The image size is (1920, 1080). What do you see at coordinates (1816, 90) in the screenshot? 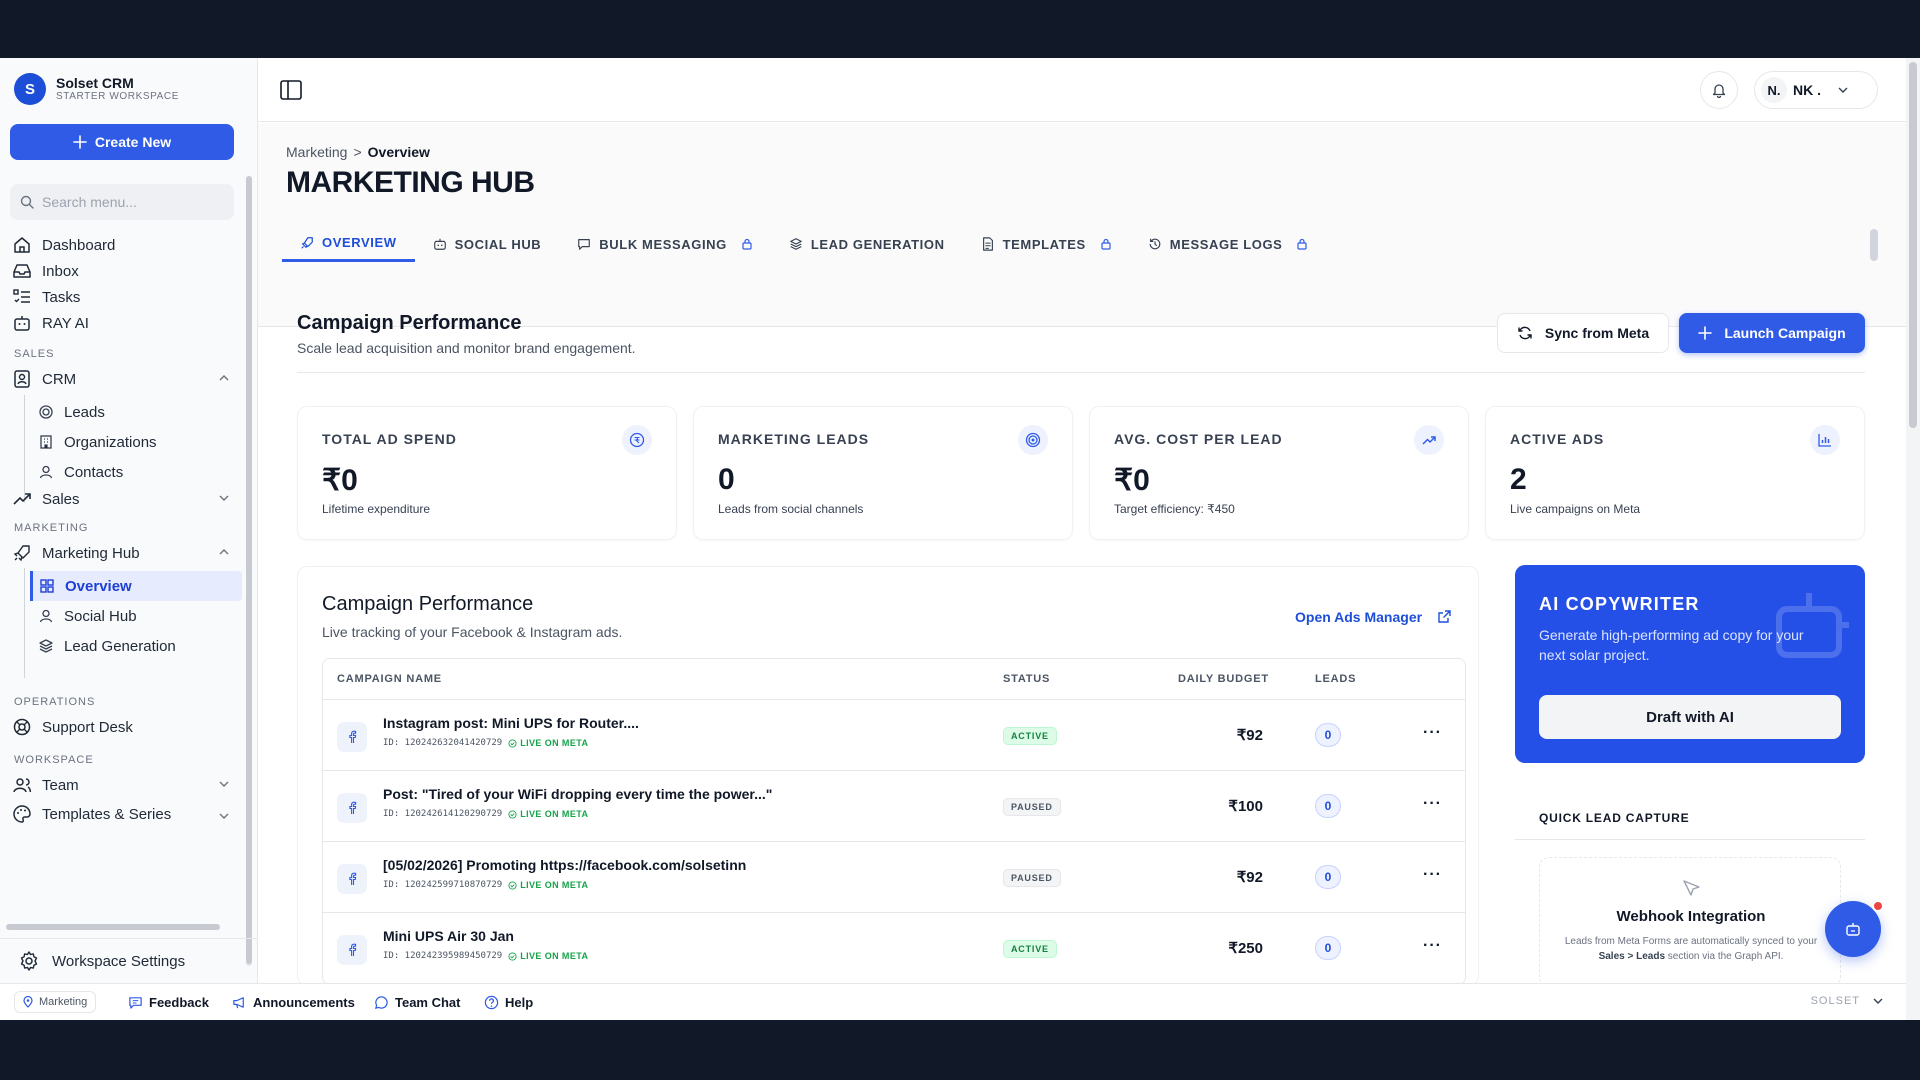
I see `user-menu: N. NK .` at bounding box center [1816, 90].